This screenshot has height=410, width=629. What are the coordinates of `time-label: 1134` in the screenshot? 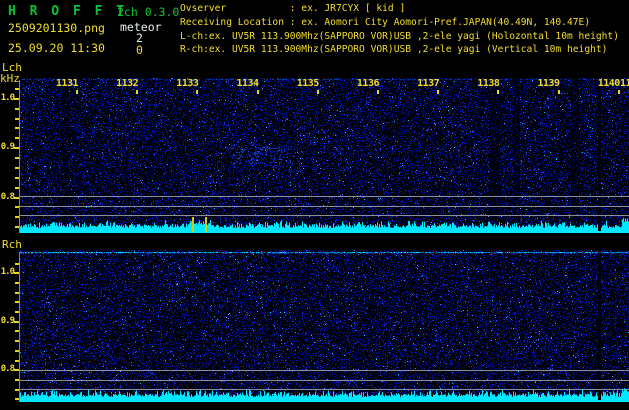 It's located at (248, 83).